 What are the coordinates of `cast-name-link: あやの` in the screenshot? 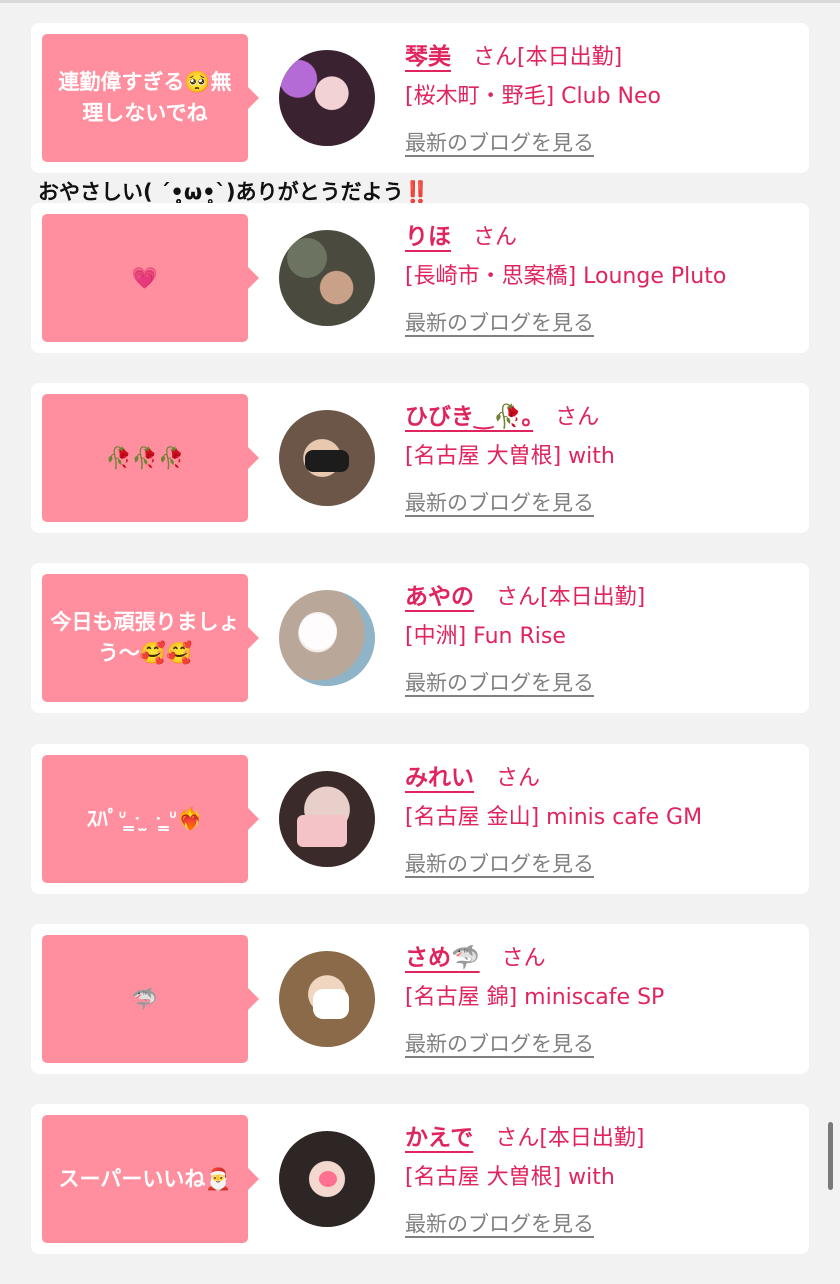 It's located at (439, 594).